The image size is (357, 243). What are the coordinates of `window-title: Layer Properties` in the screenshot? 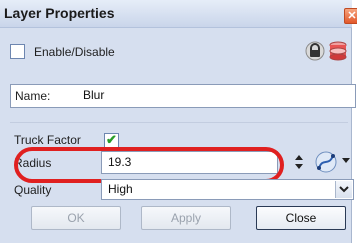 It's located at (59, 13).